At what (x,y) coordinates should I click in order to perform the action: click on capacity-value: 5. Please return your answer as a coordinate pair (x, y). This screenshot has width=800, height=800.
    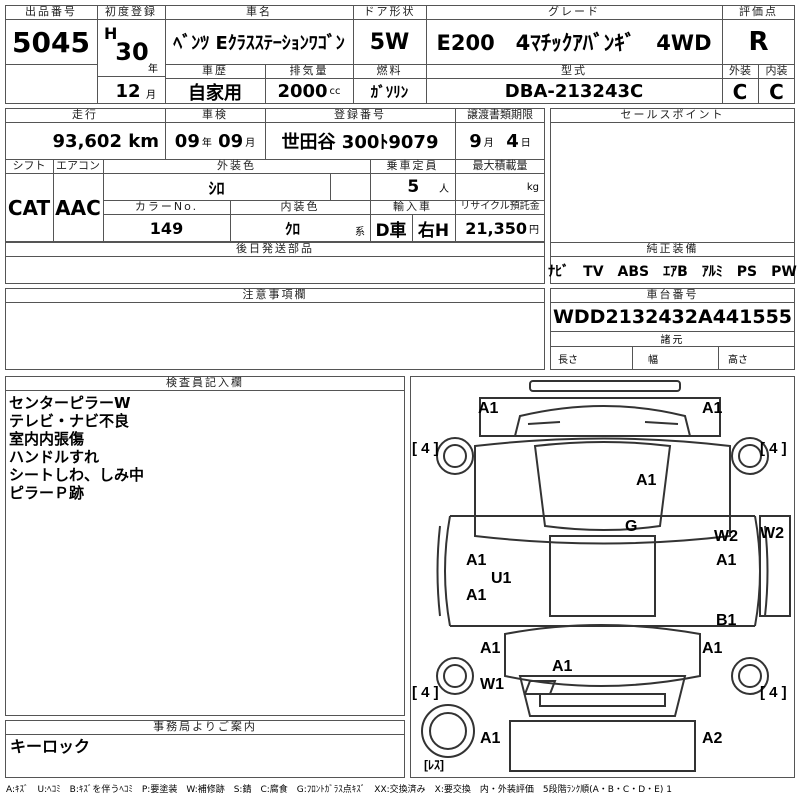
    Looking at the image, I should click on (413, 187).